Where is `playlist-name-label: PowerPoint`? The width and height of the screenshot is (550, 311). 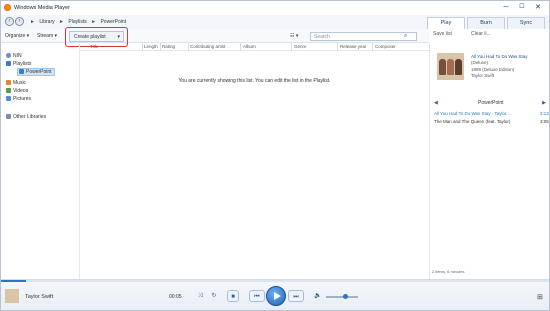 playlist-name-label: PowerPoint is located at coordinates (491, 103).